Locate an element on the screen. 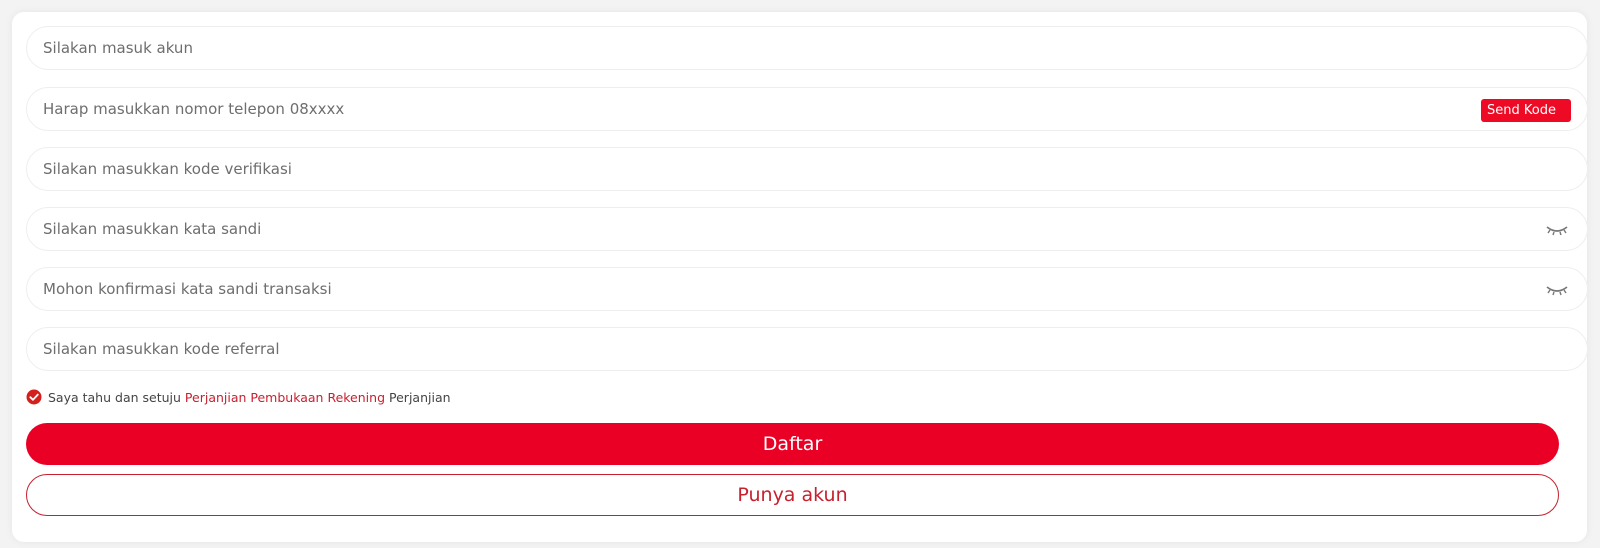  account-field is located at coordinates (807, 48).